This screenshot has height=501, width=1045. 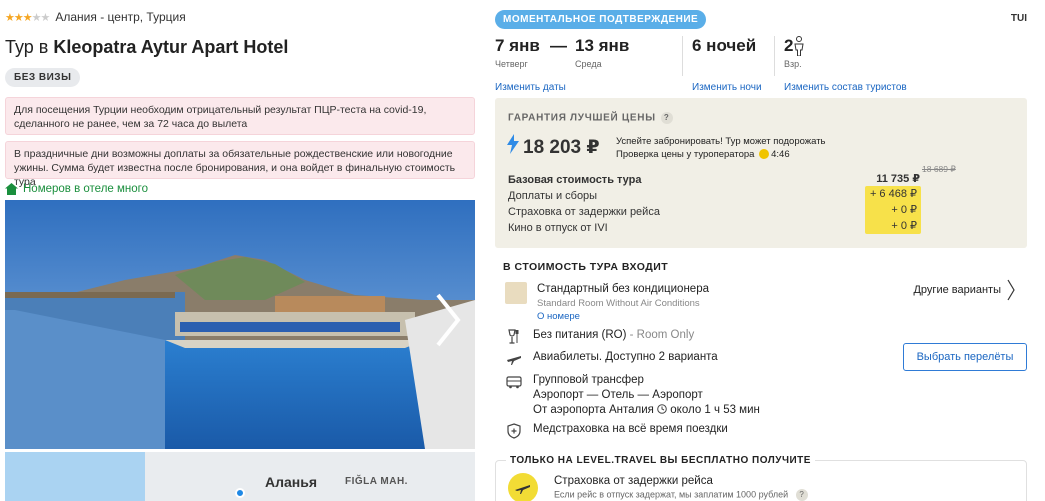 I want to click on rooms-note-text: Номеров в отеле много, so click(x=85, y=189).